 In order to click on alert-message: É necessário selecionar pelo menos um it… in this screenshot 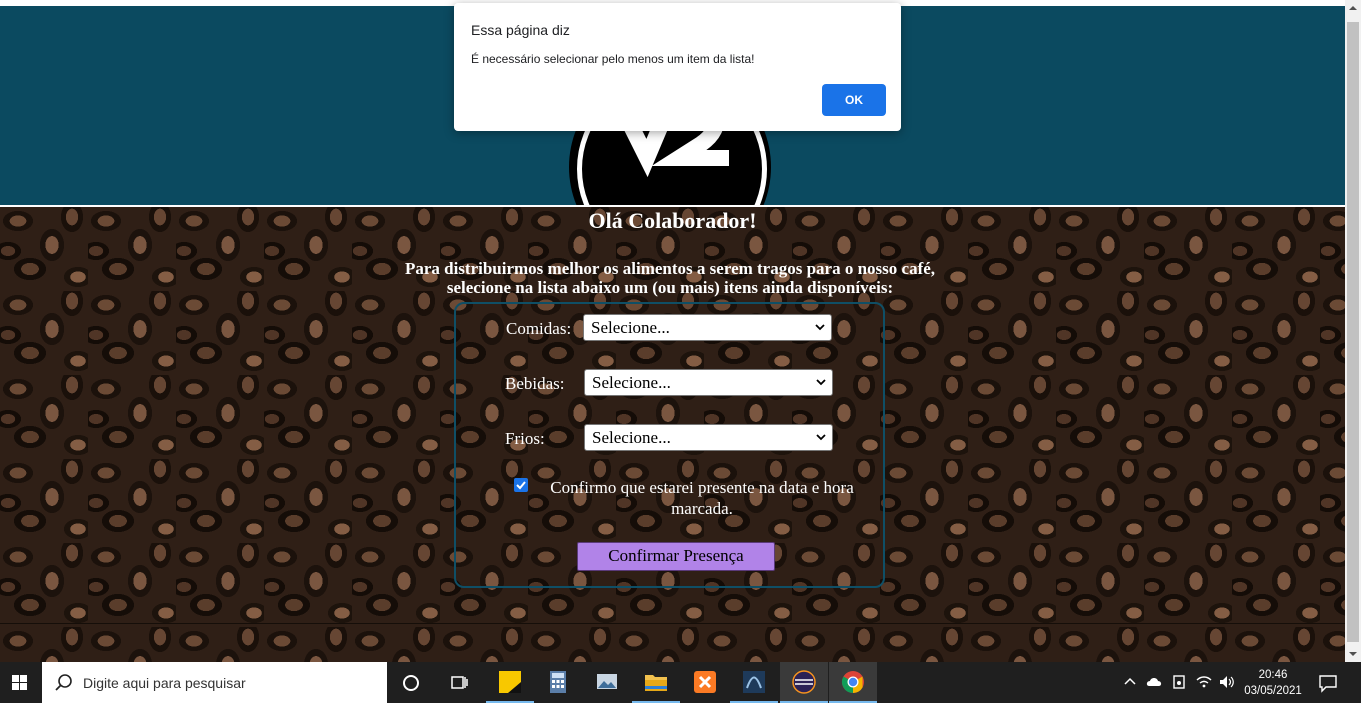, I will do `click(613, 59)`.